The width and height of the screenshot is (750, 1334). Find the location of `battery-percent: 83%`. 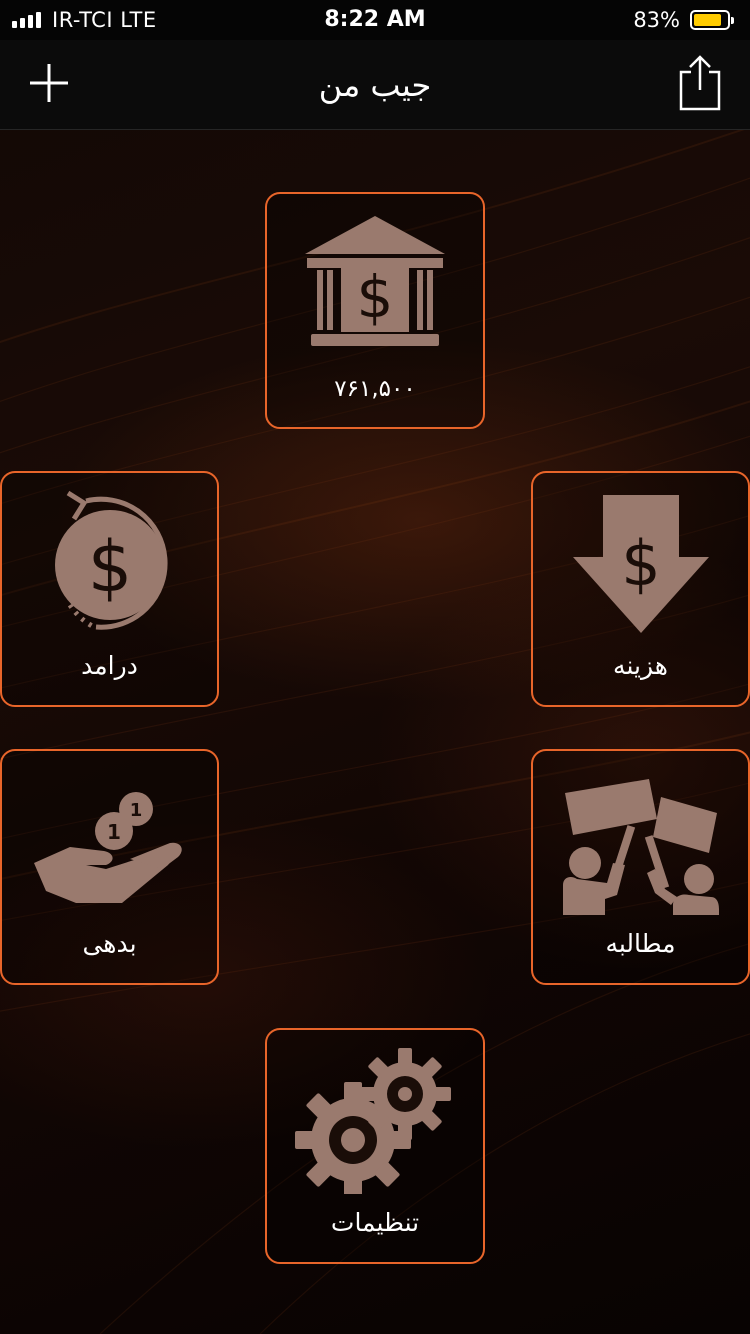

battery-percent: 83% is located at coordinates (656, 20).